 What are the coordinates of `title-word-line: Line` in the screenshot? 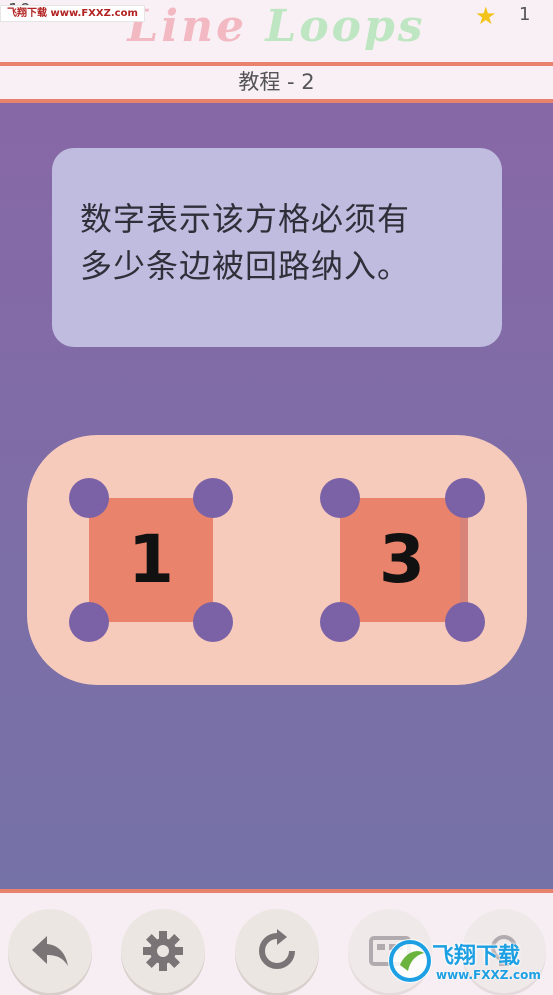 It's located at (187, 26).